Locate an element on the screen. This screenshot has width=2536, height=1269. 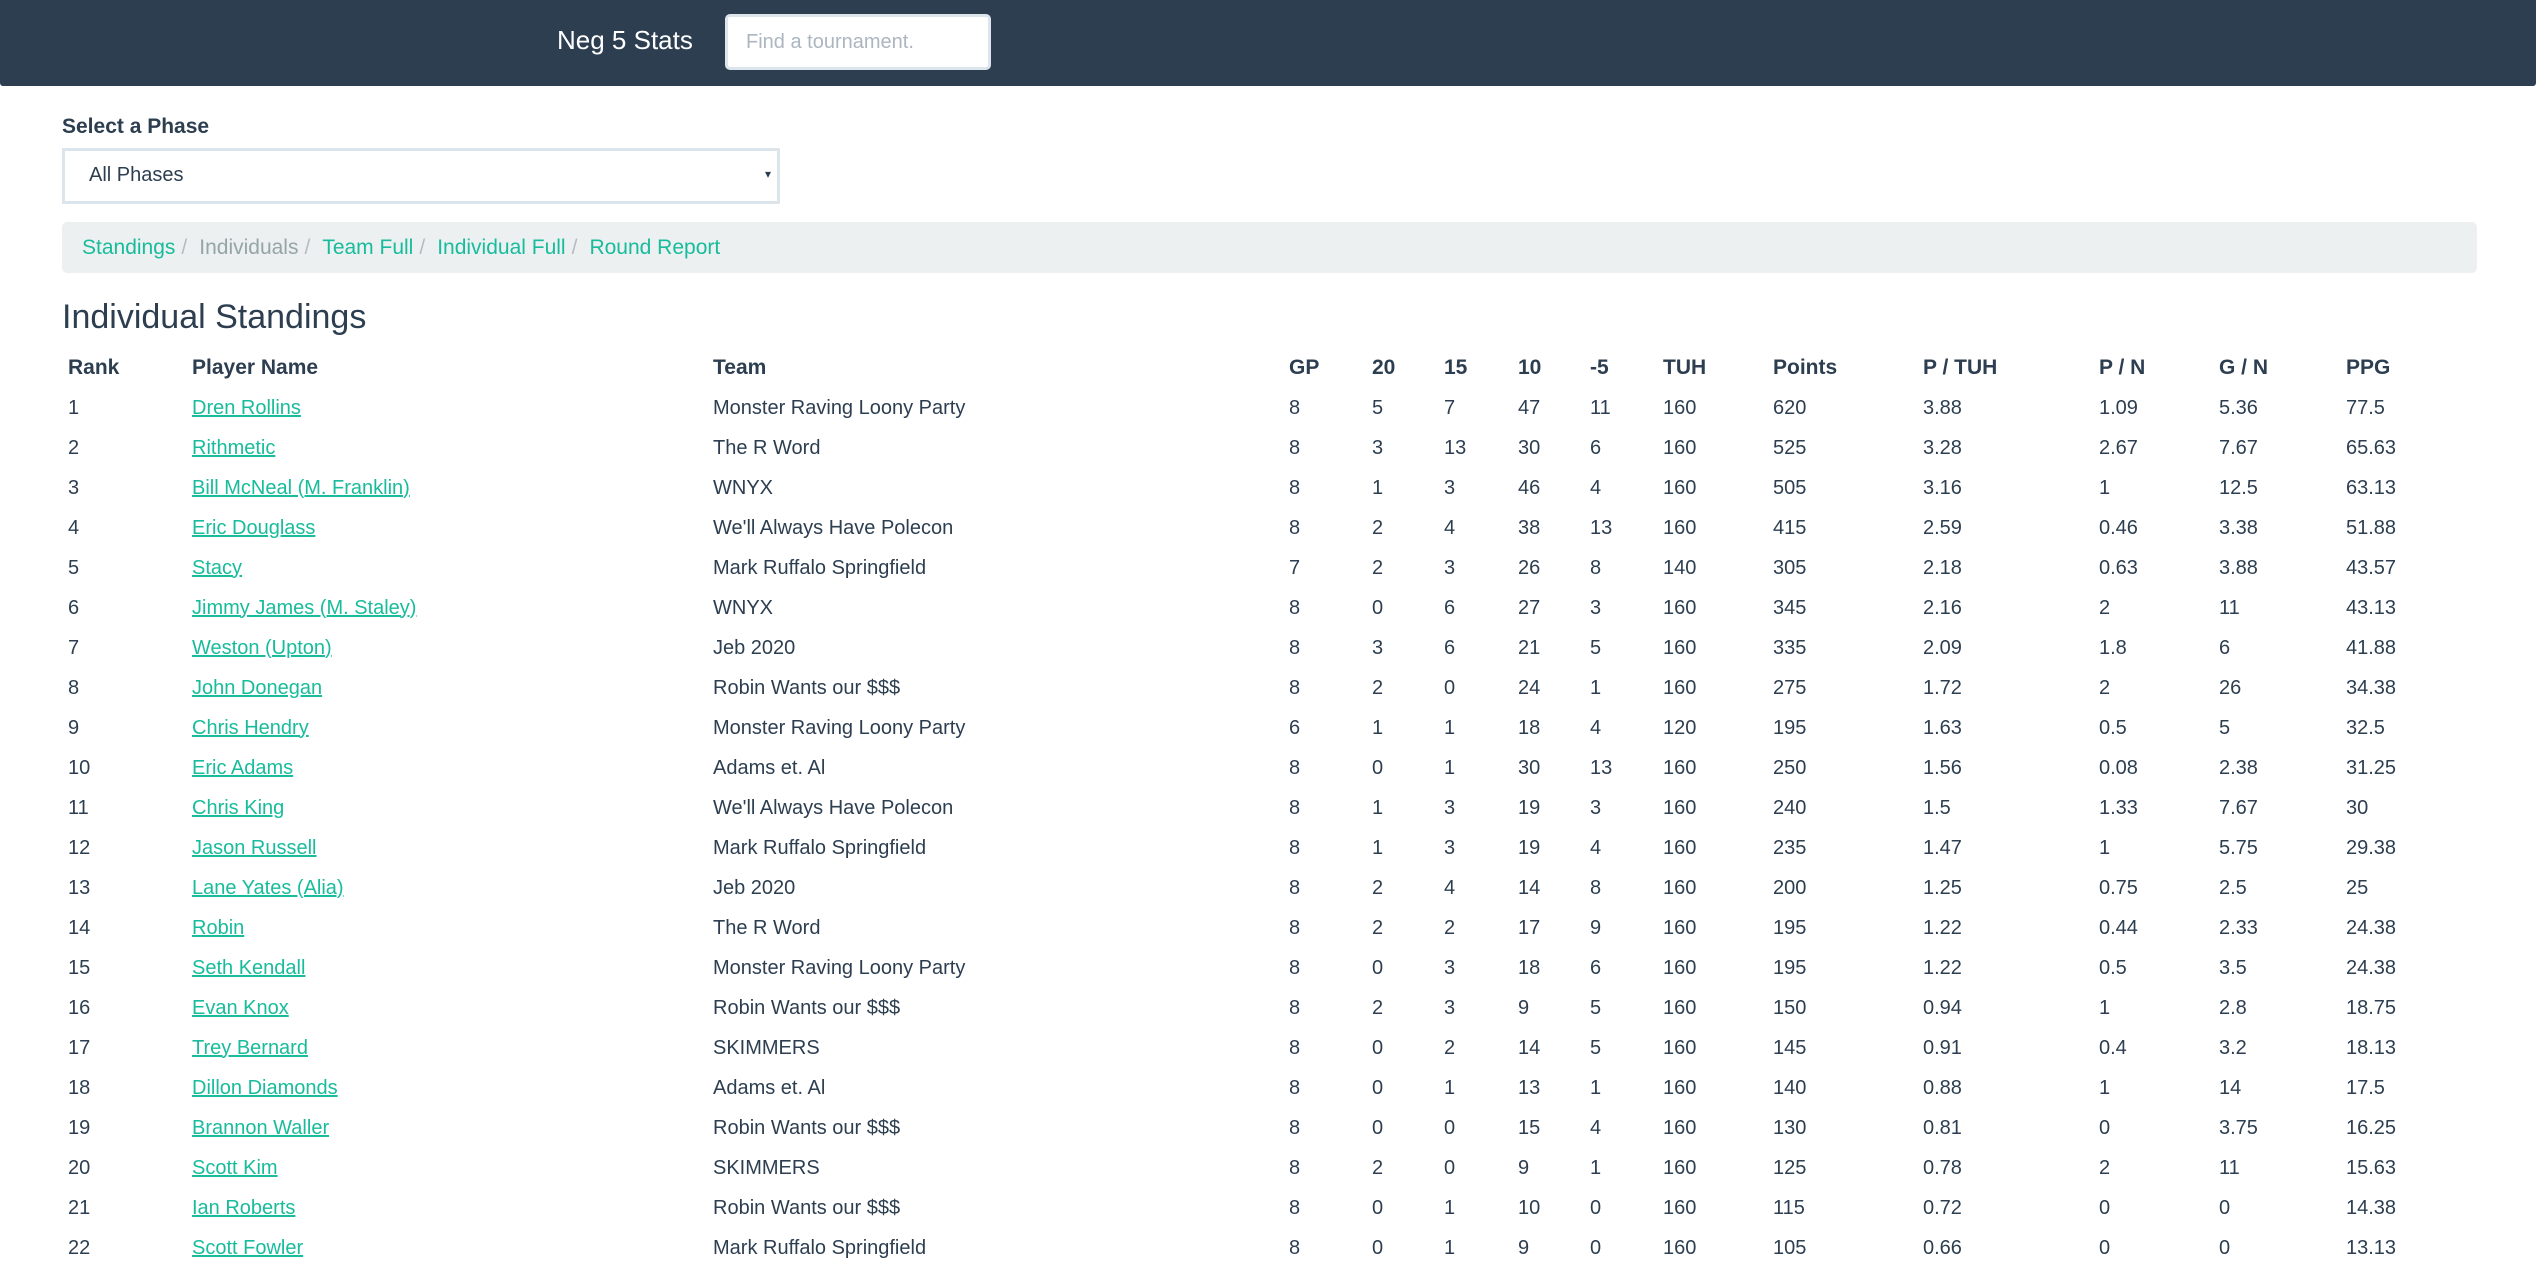
player-link: Chris King is located at coordinates (238, 808).